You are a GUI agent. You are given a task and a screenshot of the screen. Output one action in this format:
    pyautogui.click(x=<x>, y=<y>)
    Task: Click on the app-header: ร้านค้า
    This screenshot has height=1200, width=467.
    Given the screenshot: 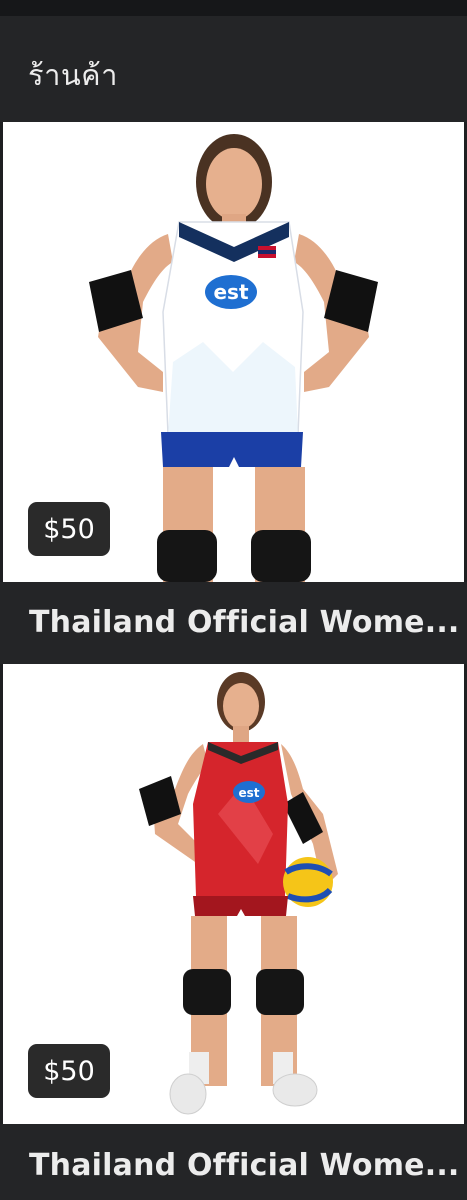 What is the action you would take?
    pyautogui.click(x=233, y=69)
    